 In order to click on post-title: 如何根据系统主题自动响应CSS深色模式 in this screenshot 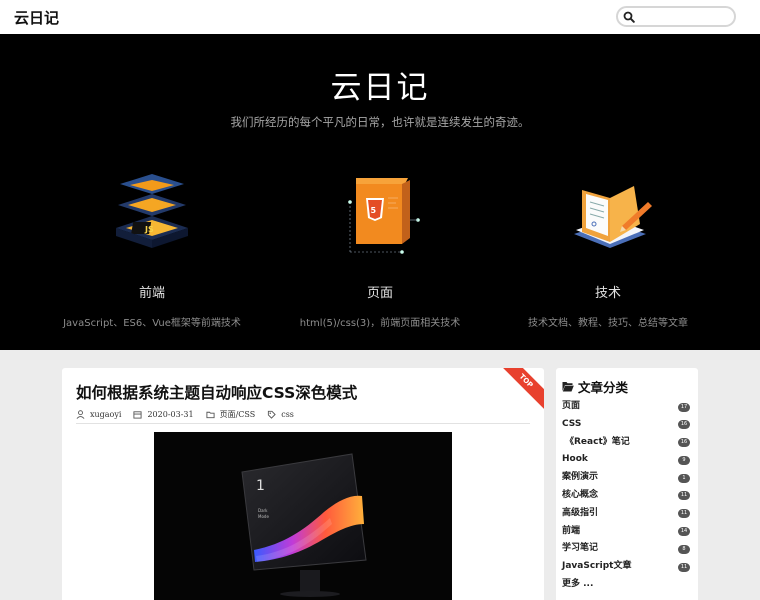, I will do `click(216, 392)`.